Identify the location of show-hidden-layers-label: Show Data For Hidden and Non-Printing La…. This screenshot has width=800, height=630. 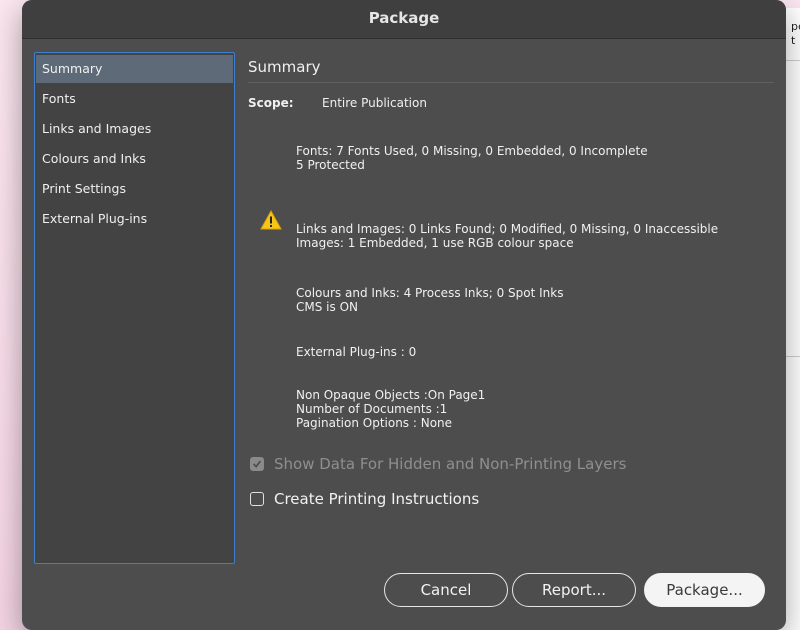
(450, 464).